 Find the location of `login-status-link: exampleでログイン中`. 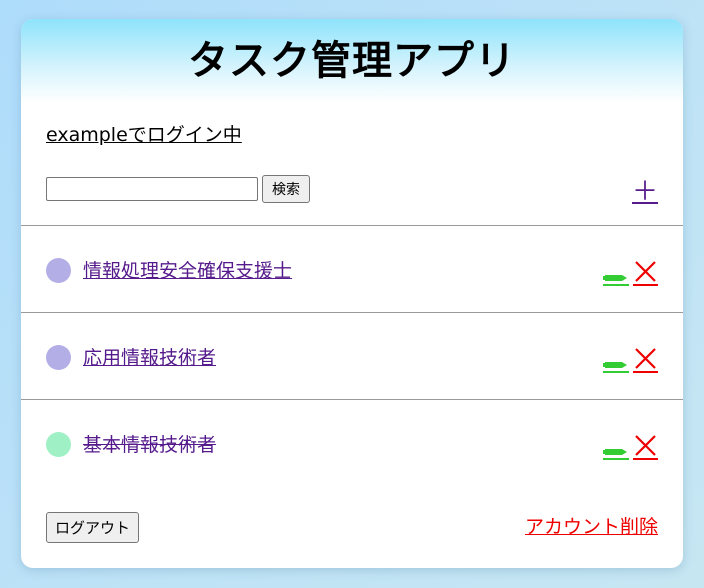

login-status-link: exampleでログイン中 is located at coordinates (144, 135).